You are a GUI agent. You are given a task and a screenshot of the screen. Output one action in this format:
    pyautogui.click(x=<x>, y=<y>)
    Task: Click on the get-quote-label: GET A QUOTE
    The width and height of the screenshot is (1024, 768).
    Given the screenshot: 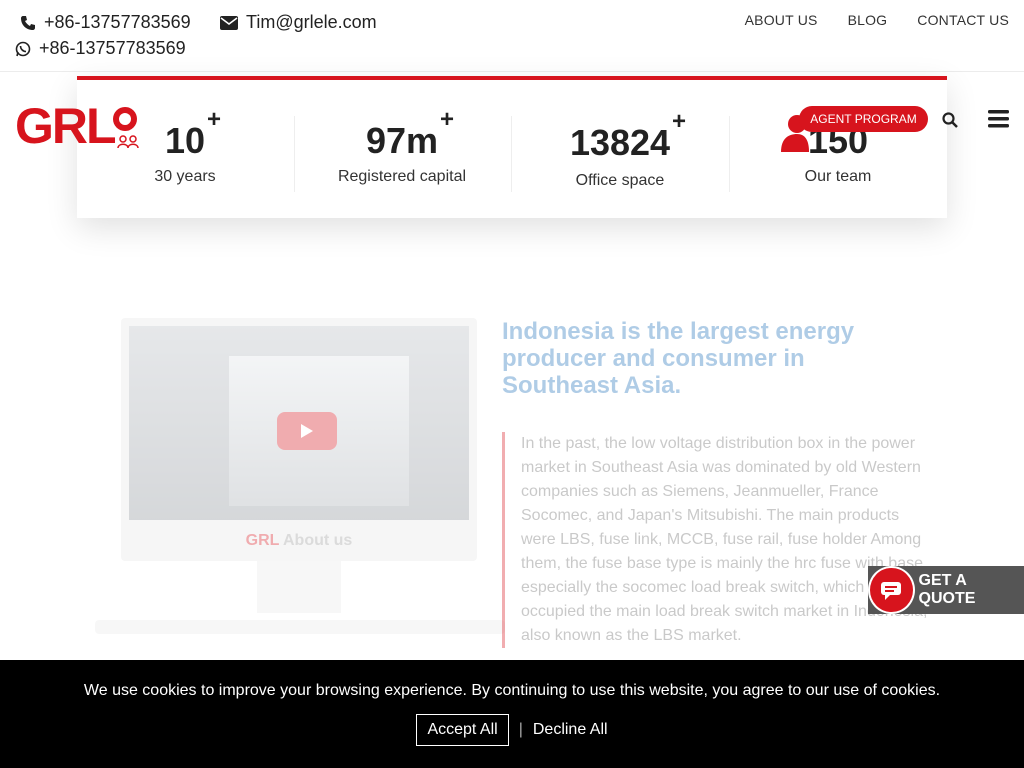 What is the action you would take?
    pyautogui.click(x=947, y=589)
    